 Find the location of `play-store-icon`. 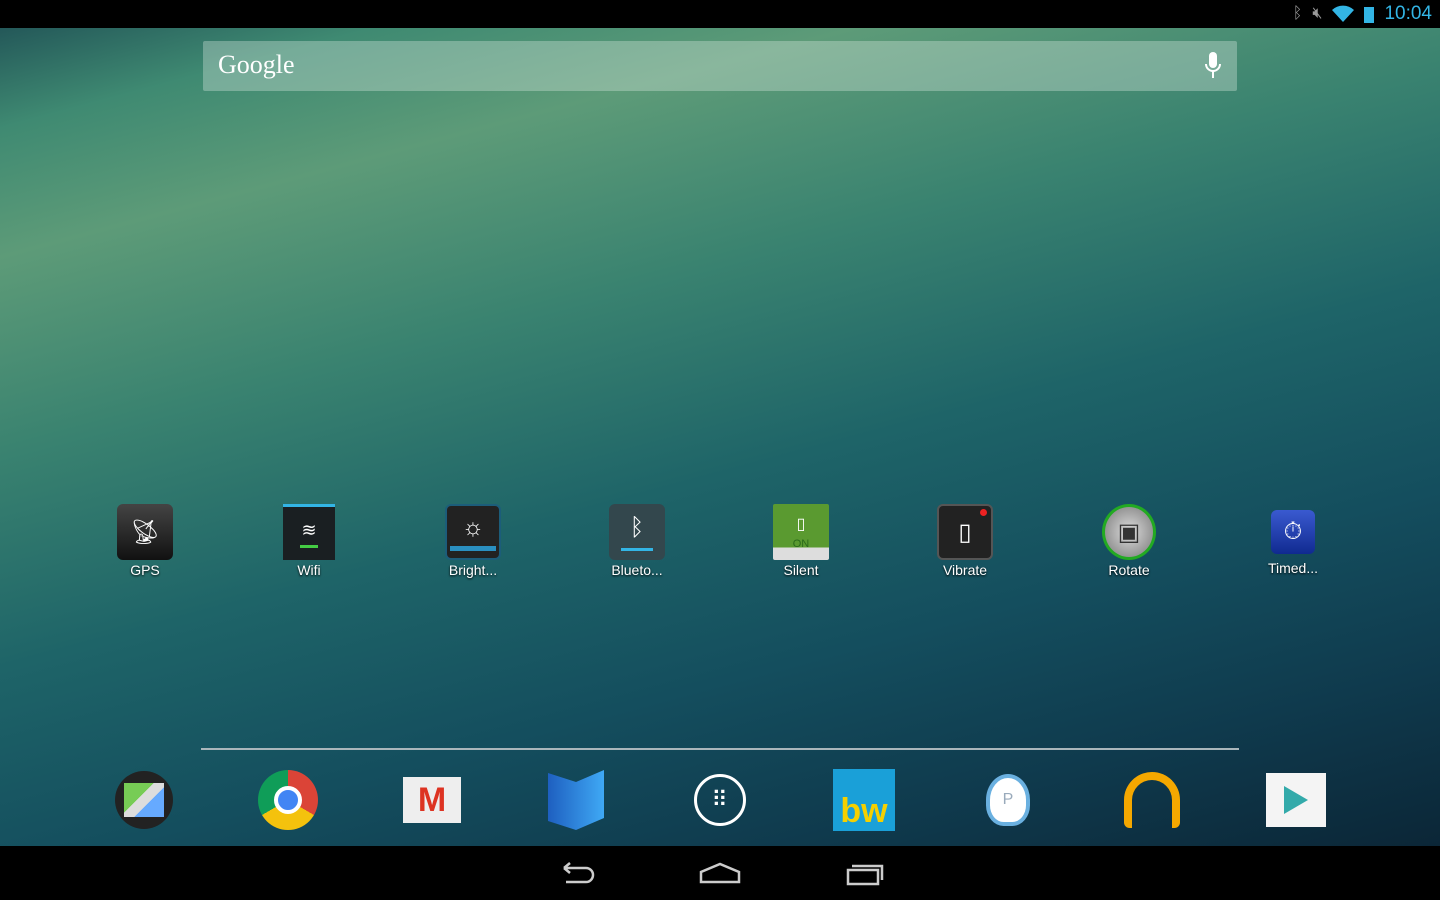

play-store-icon is located at coordinates (1296, 800).